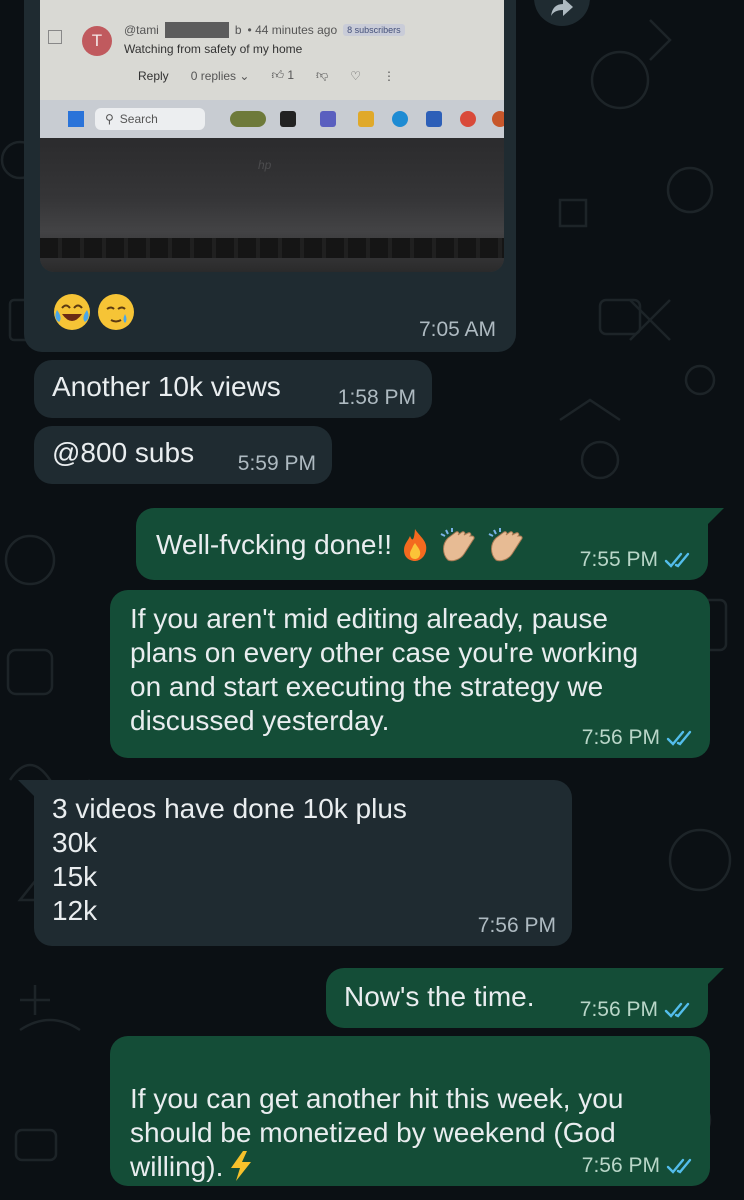 This screenshot has height=1200, width=744. I want to click on message-timestamp: 1:58 PM, so click(377, 398).